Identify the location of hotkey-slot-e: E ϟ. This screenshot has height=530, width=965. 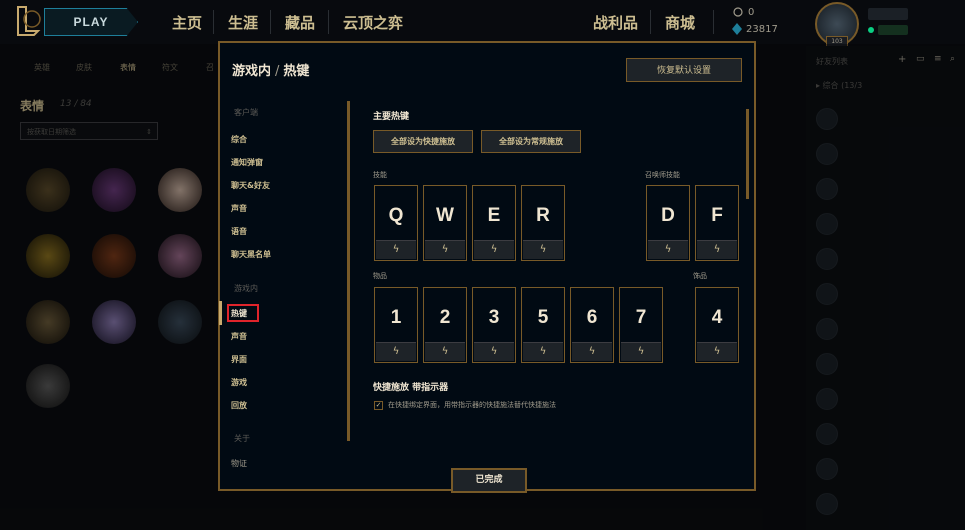
(494, 223).